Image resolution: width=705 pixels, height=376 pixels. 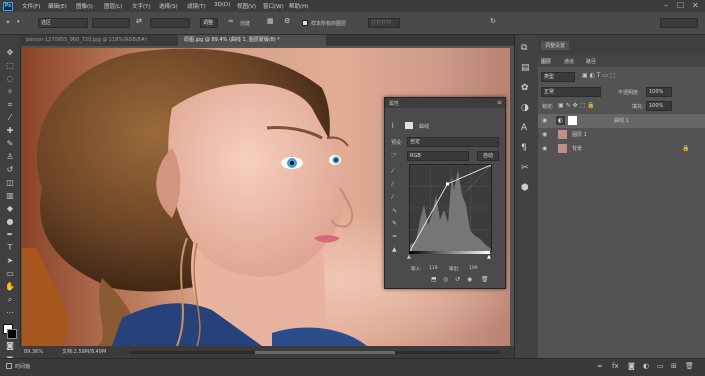 I want to click on swap-icon: ⇄, so click(x=139, y=21).